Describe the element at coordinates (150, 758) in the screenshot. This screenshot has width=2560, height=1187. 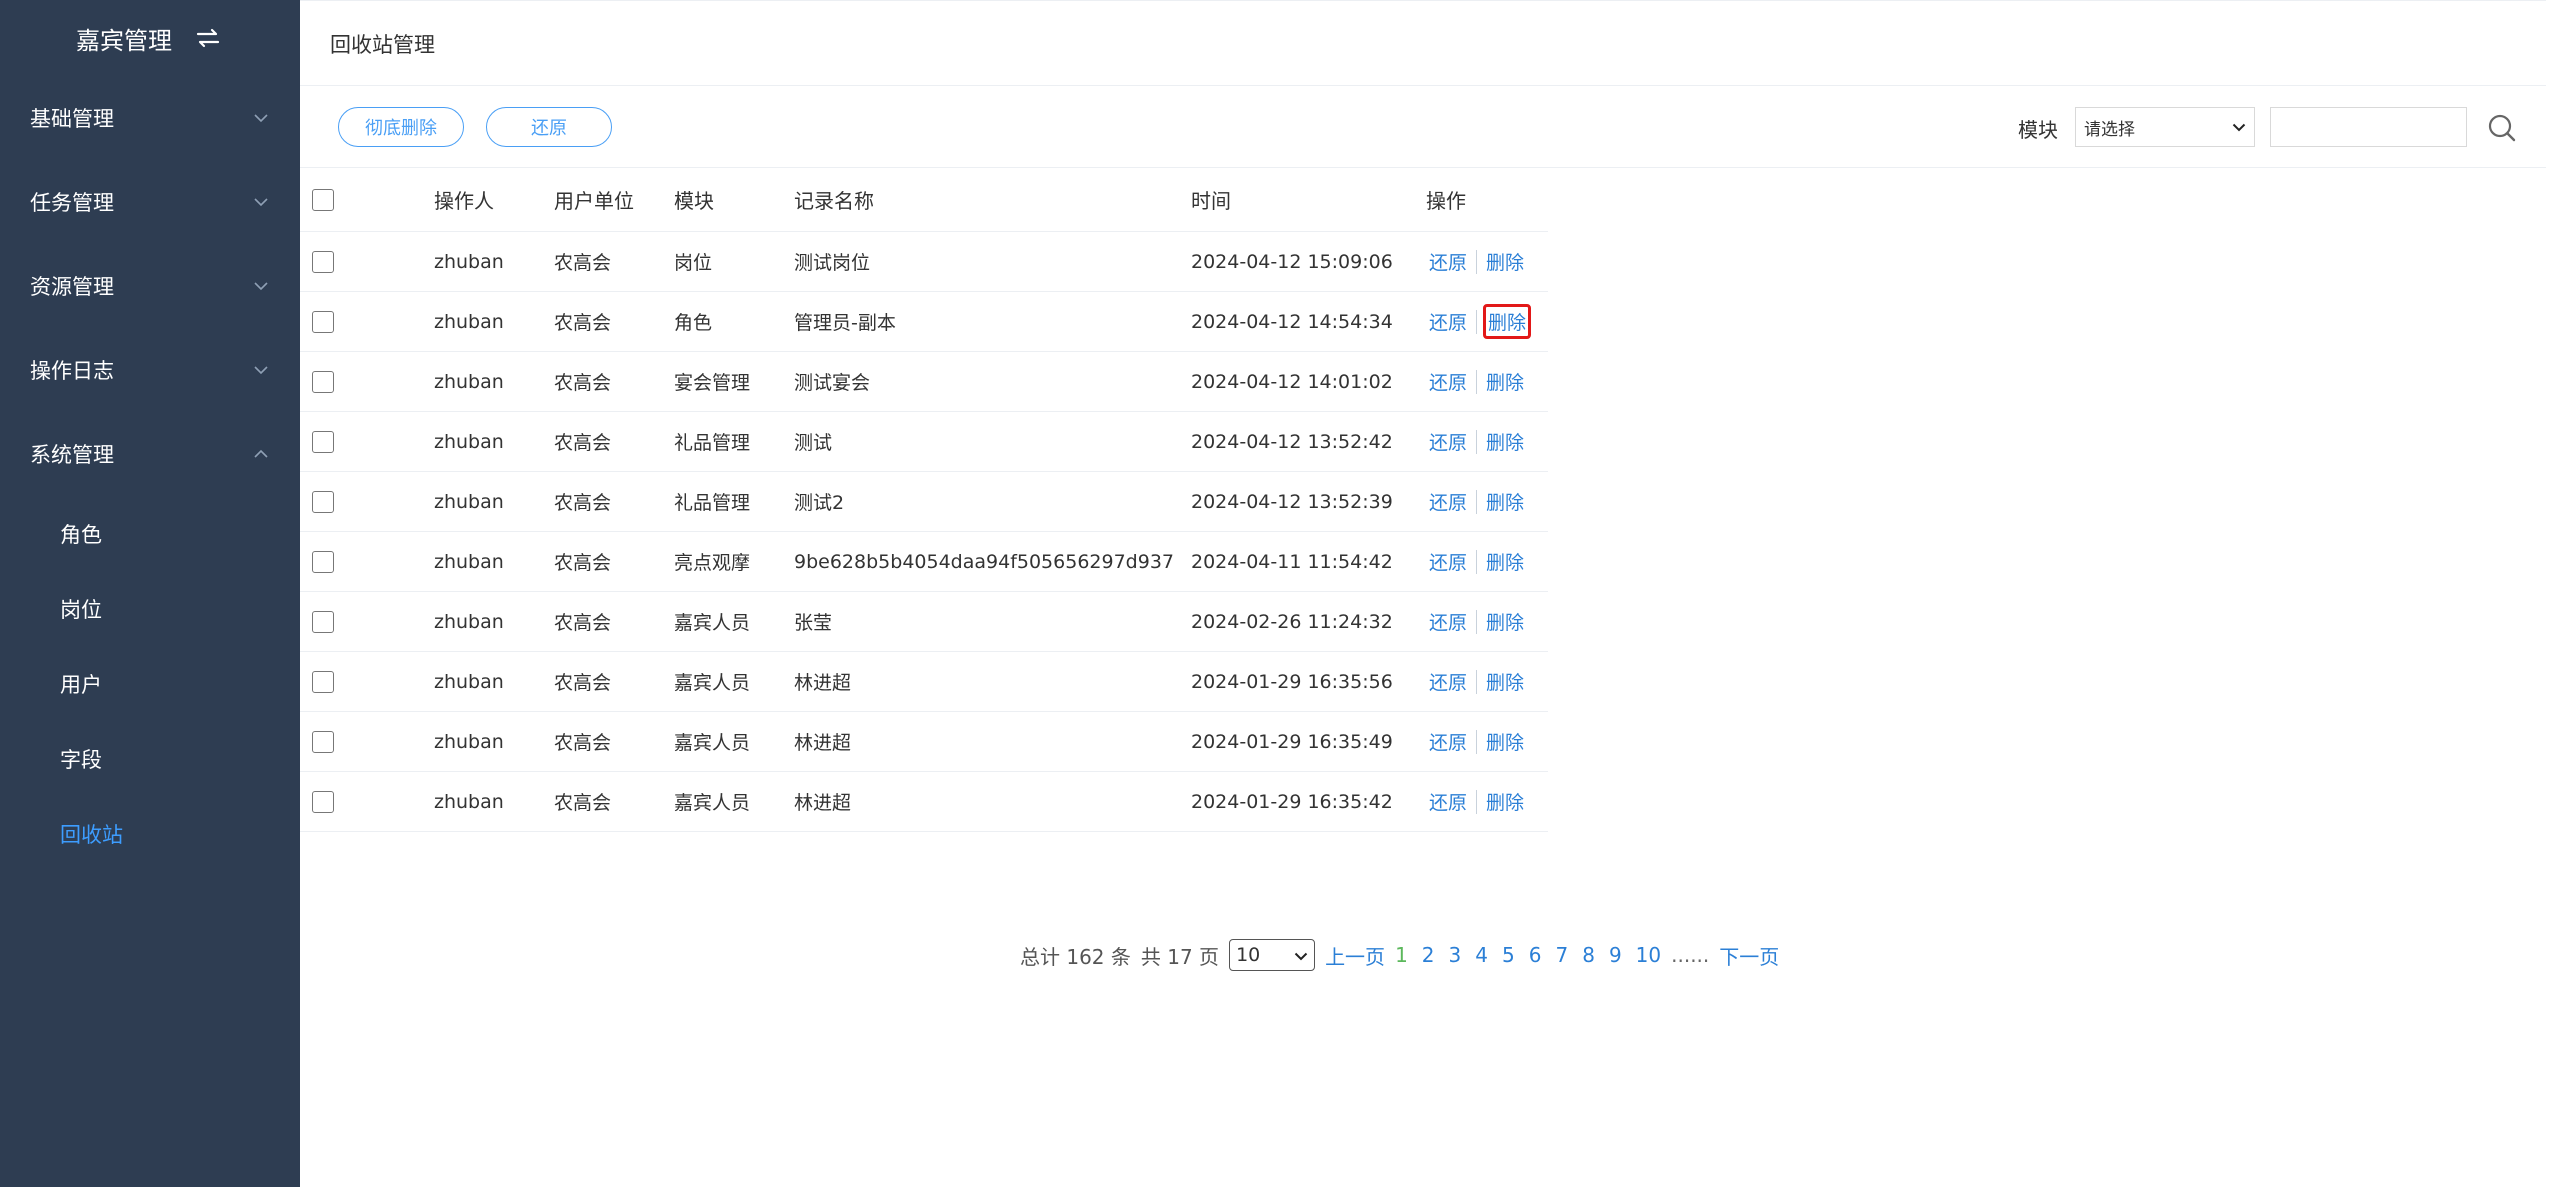
I see `sidebar-item-field: 字段` at that location.